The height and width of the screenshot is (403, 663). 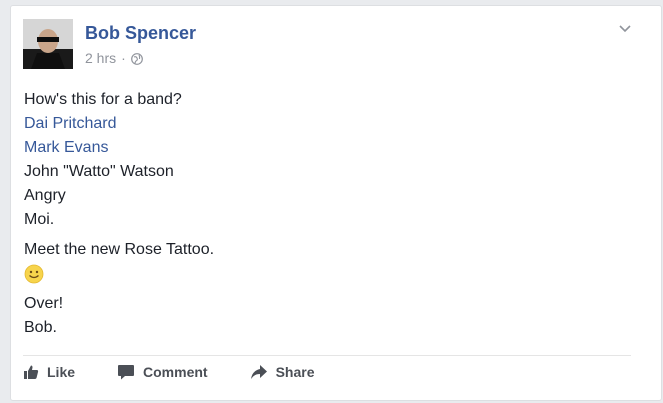 I want to click on post-line: How's this for a band?, so click(x=103, y=99).